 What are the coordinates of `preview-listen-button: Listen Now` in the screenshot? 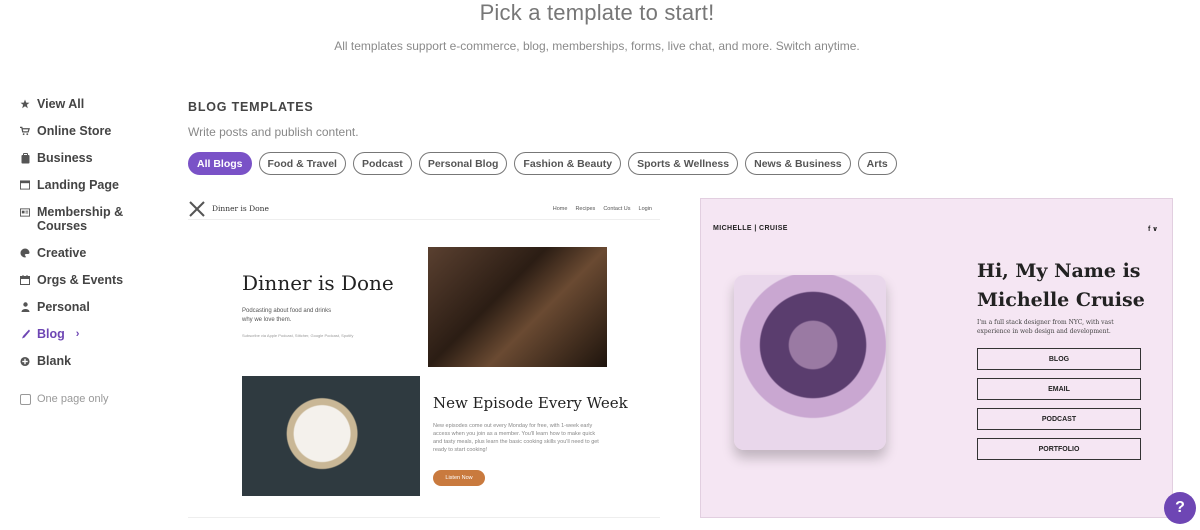 It's located at (459, 478).